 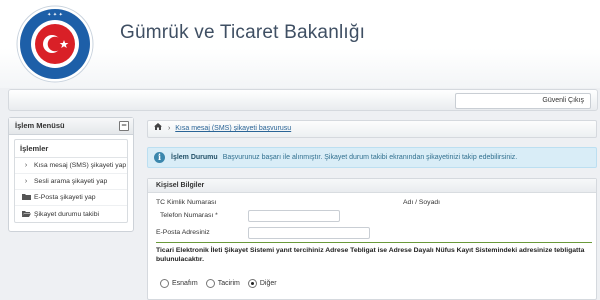 I want to click on radio-tacirim: Tacirim, so click(x=222, y=283).